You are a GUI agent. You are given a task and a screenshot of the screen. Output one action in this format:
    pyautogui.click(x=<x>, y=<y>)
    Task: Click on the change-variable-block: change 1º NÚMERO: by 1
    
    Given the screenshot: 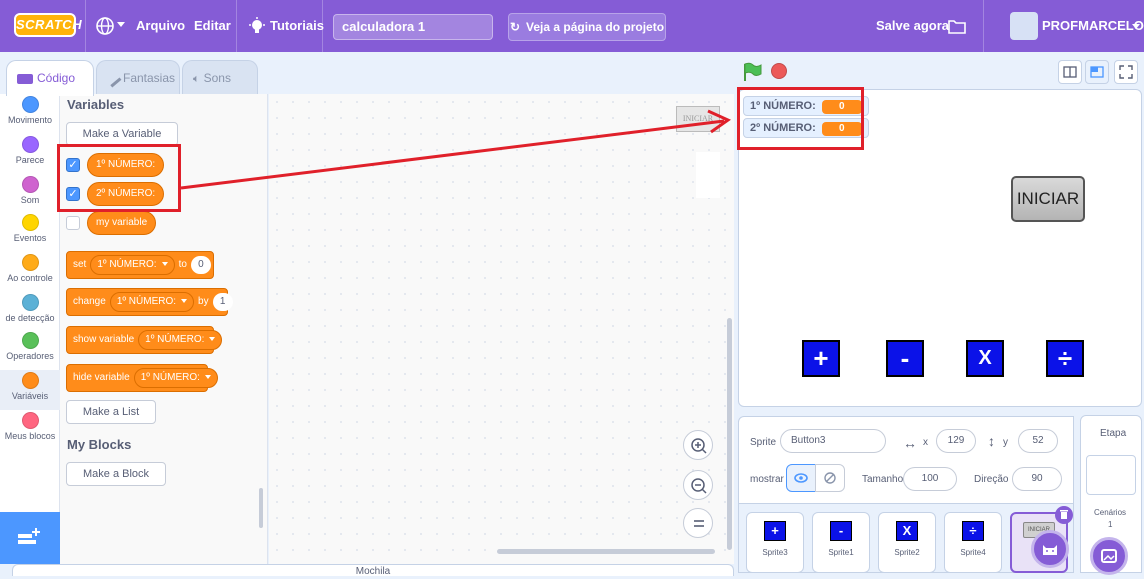 What is the action you would take?
    pyautogui.click(x=149, y=302)
    